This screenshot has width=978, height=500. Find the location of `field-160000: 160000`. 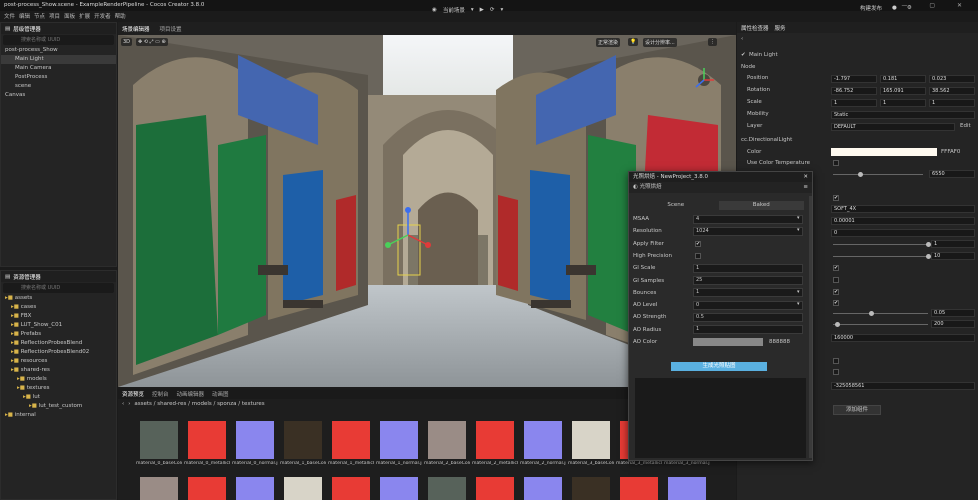

field-160000: 160000 is located at coordinates (903, 338).